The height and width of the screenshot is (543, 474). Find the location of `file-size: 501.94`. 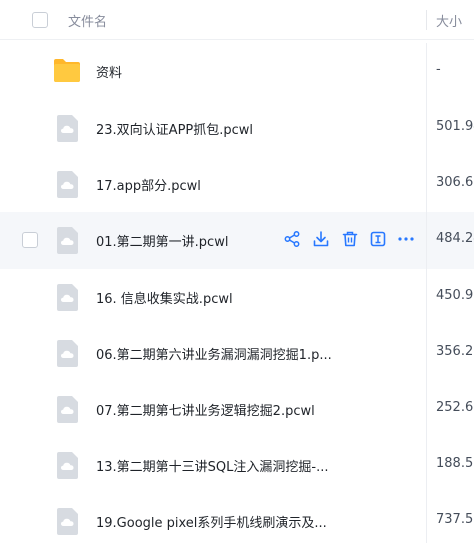

file-size: 501.94 is located at coordinates (455, 126).